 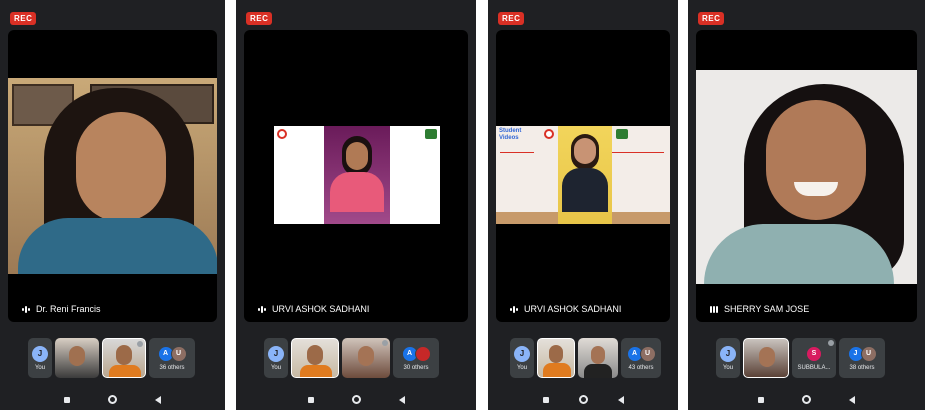 I want to click on main-stage: Student Videos URVI ASHOK SADHANI, so click(x=583, y=176).